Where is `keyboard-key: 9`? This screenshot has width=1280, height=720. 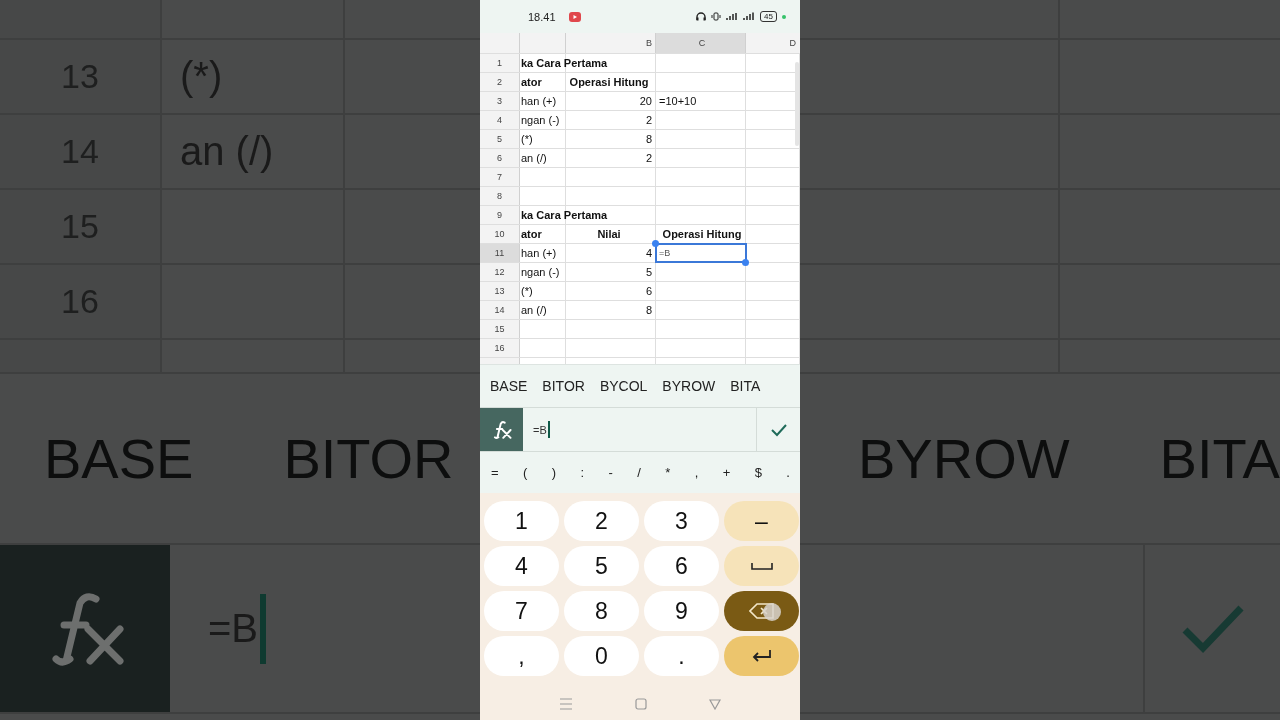 keyboard-key: 9 is located at coordinates (681, 611).